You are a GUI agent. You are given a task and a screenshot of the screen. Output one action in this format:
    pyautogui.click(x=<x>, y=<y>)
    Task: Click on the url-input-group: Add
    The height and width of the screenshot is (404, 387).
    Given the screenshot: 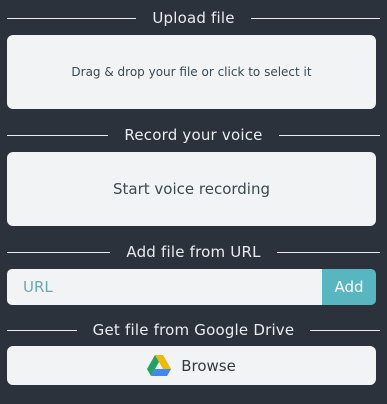 What is the action you would take?
    pyautogui.click(x=191, y=287)
    